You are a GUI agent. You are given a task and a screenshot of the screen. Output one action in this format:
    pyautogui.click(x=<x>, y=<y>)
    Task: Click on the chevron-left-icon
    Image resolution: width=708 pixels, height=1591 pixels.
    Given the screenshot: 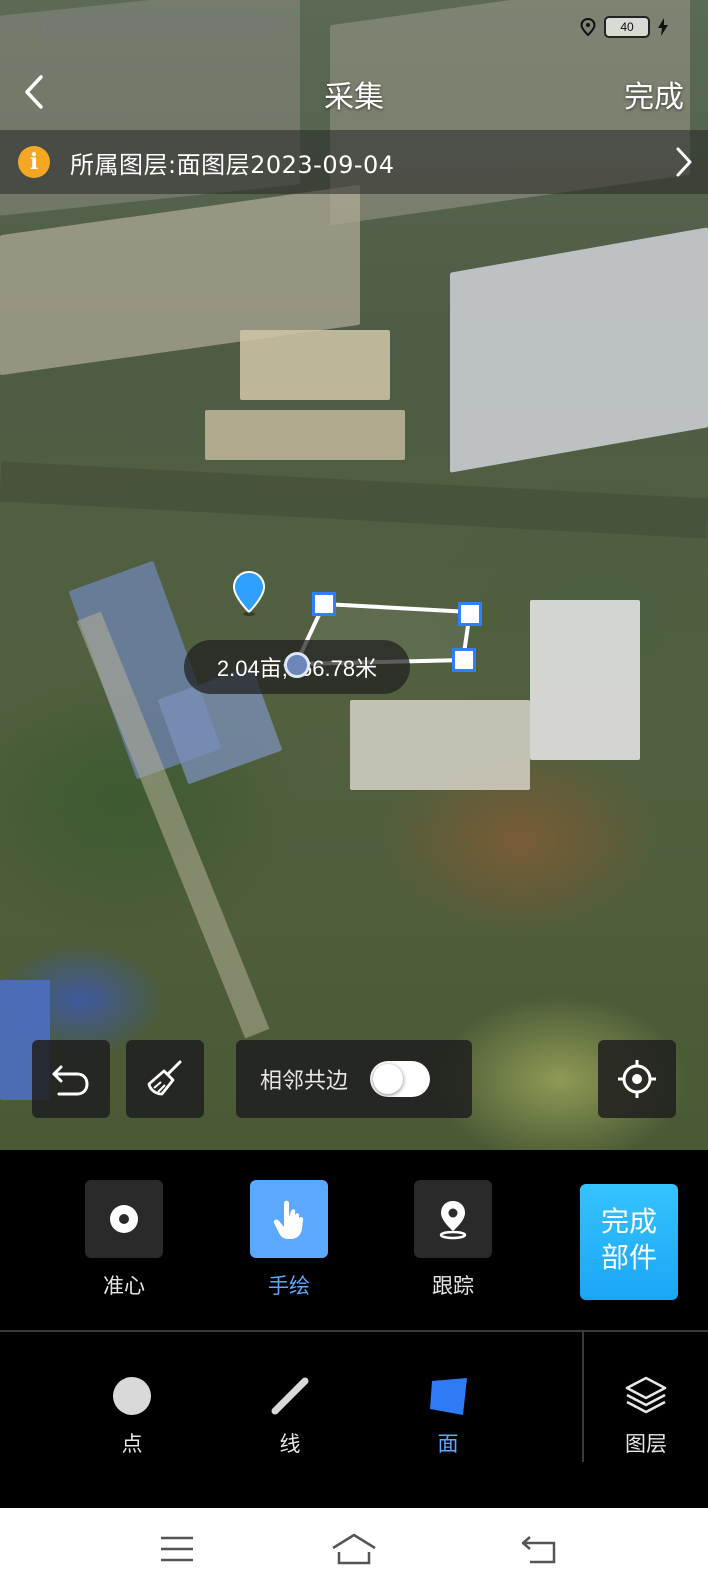 What is the action you would take?
    pyautogui.click(x=34, y=92)
    